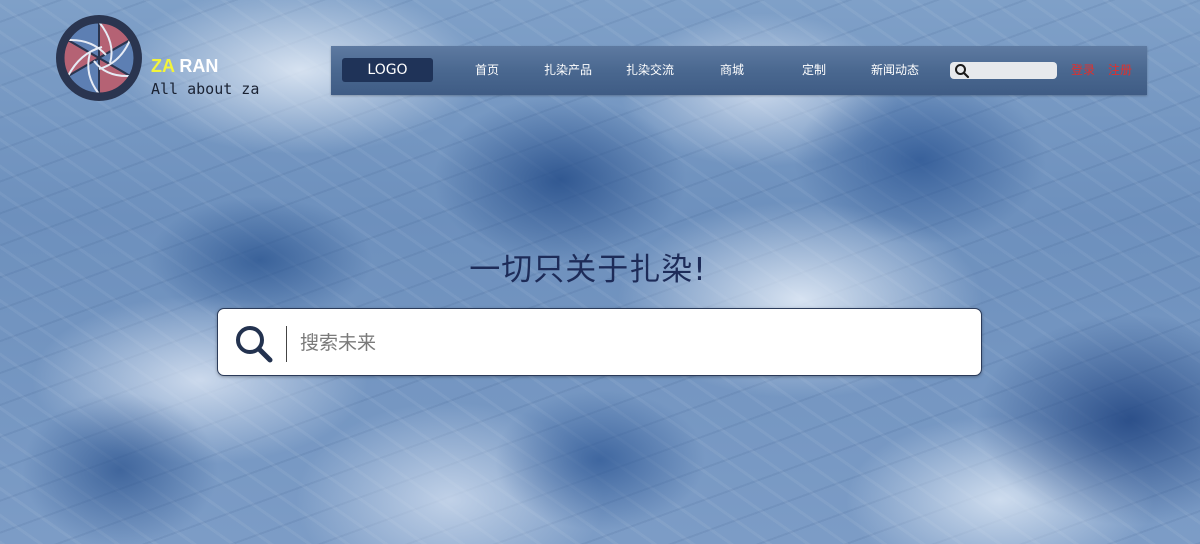 Image resolution: width=1200 pixels, height=544 pixels. What do you see at coordinates (199, 66) in the screenshot?
I see `brand-name-ran: RAN` at bounding box center [199, 66].